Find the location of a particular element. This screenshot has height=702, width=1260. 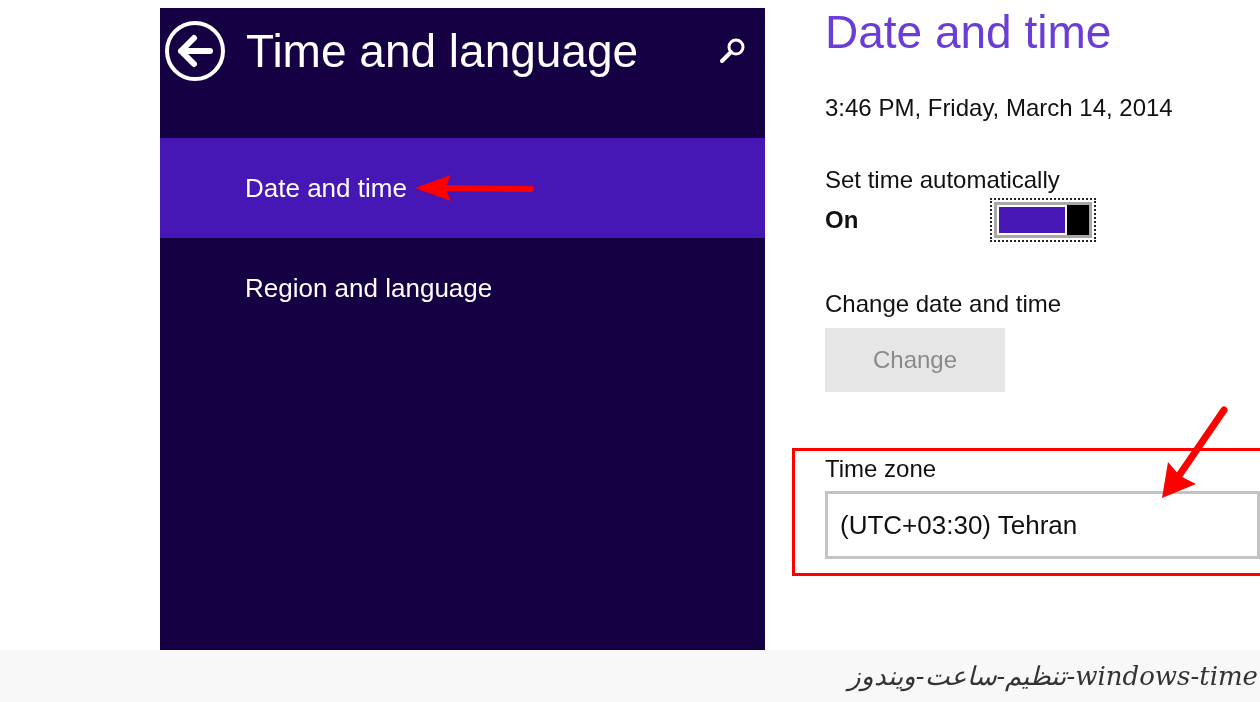

nav-item: Date and time is located at coordinates (462, 188).